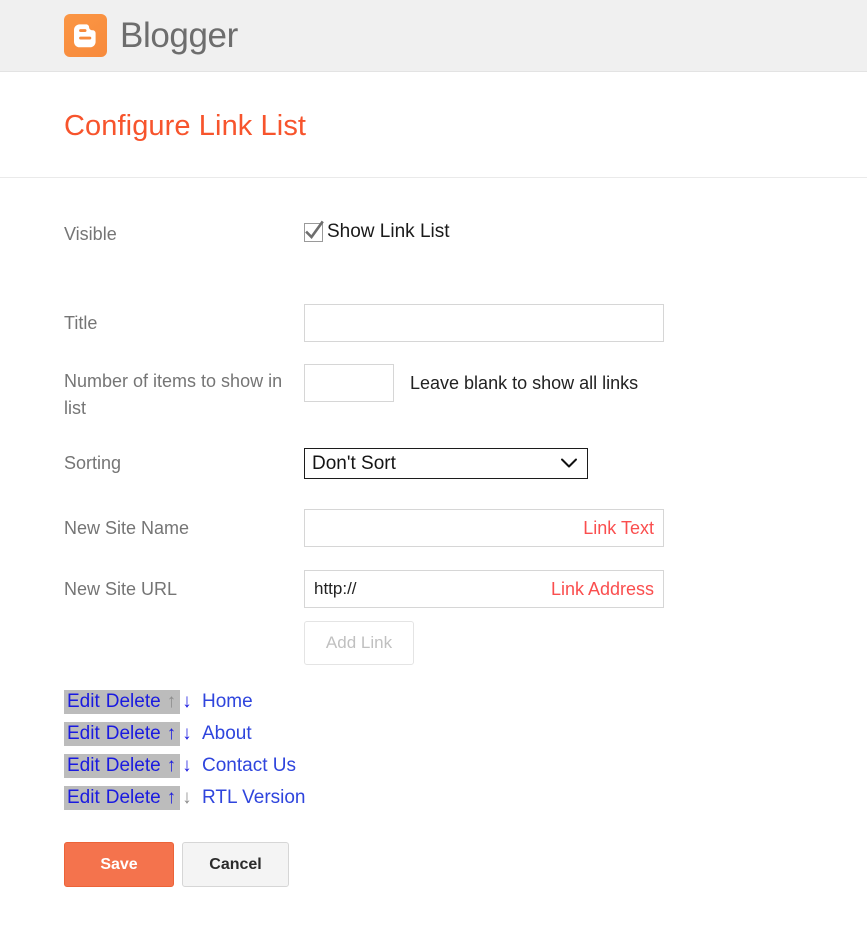  What do you see at coordinates (465, 766) in the screenshot?
I see `link-list-row: Edit Delete ↑ ↓ Contact Us` at bounding box center [465, 766].